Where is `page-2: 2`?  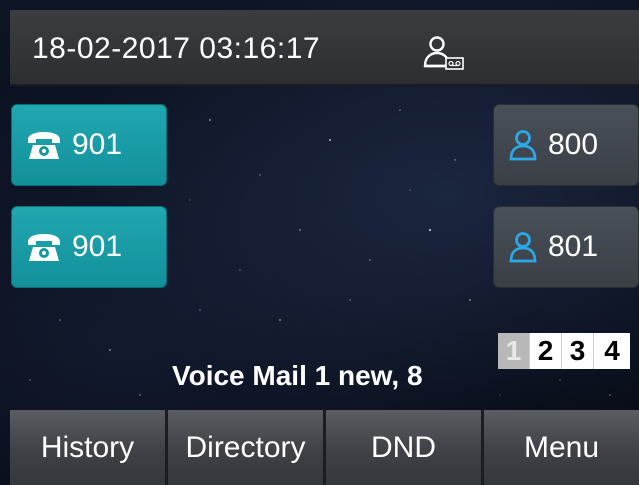
page-2: 2 is located at coordinates (546, 351).